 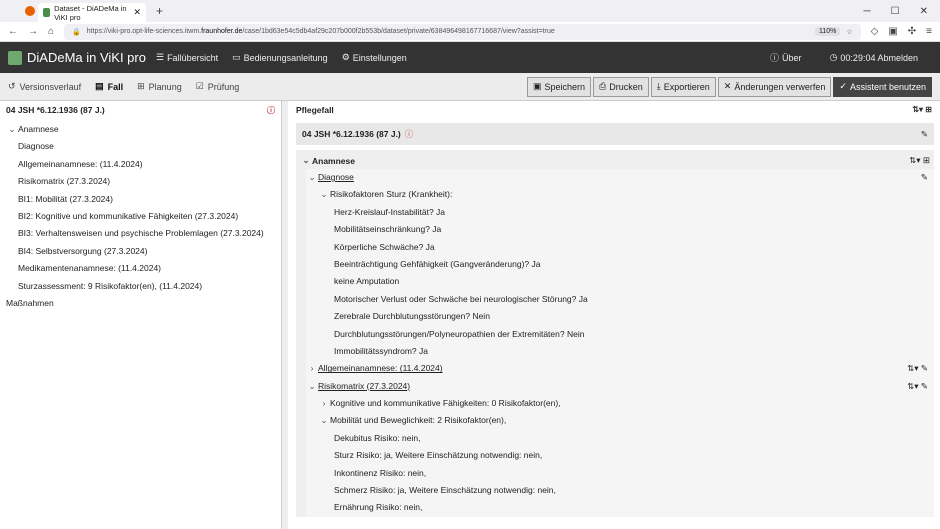 What do you see at coordinates (140, 146) in the screenshot?
I see `tree-item: Diagnose` at bounding box center [140, 146].